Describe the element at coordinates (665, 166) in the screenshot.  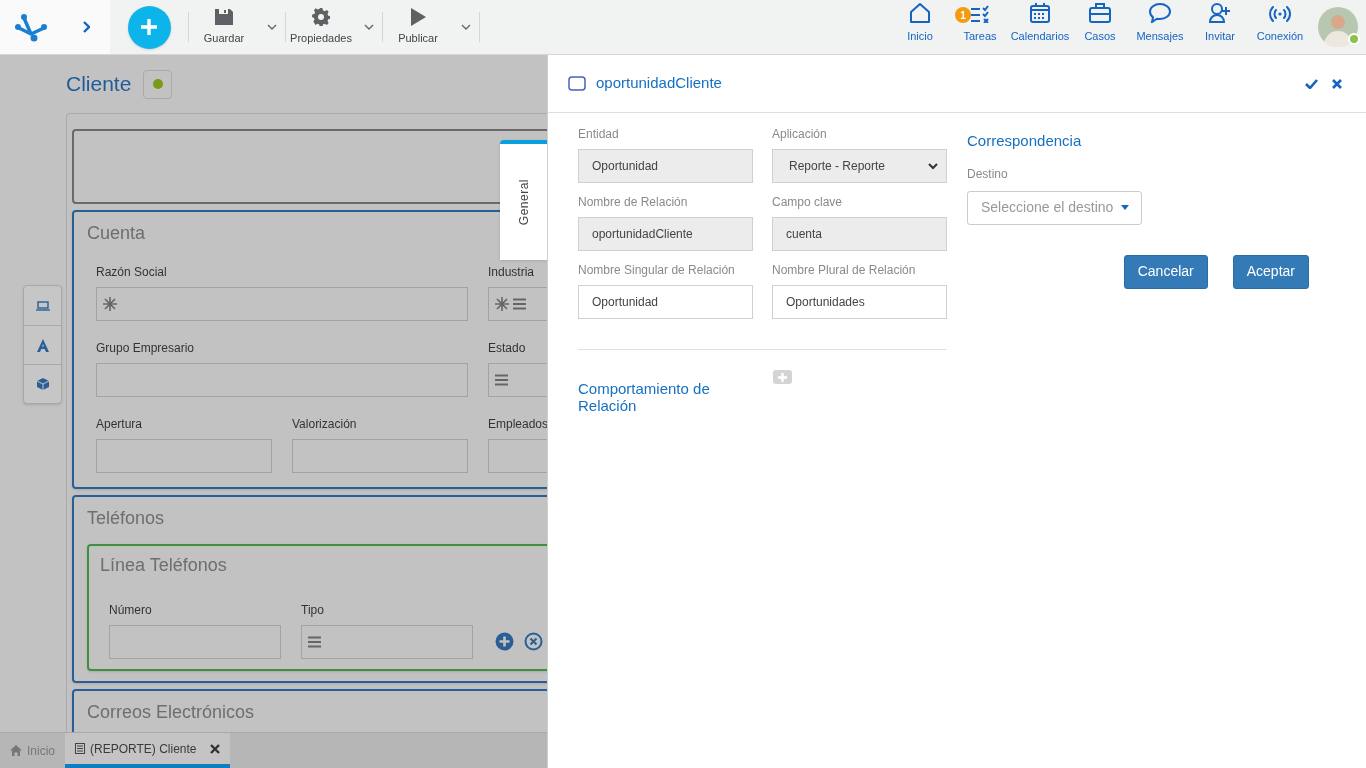
I see `readonly-field: Oportunidad` at that location.